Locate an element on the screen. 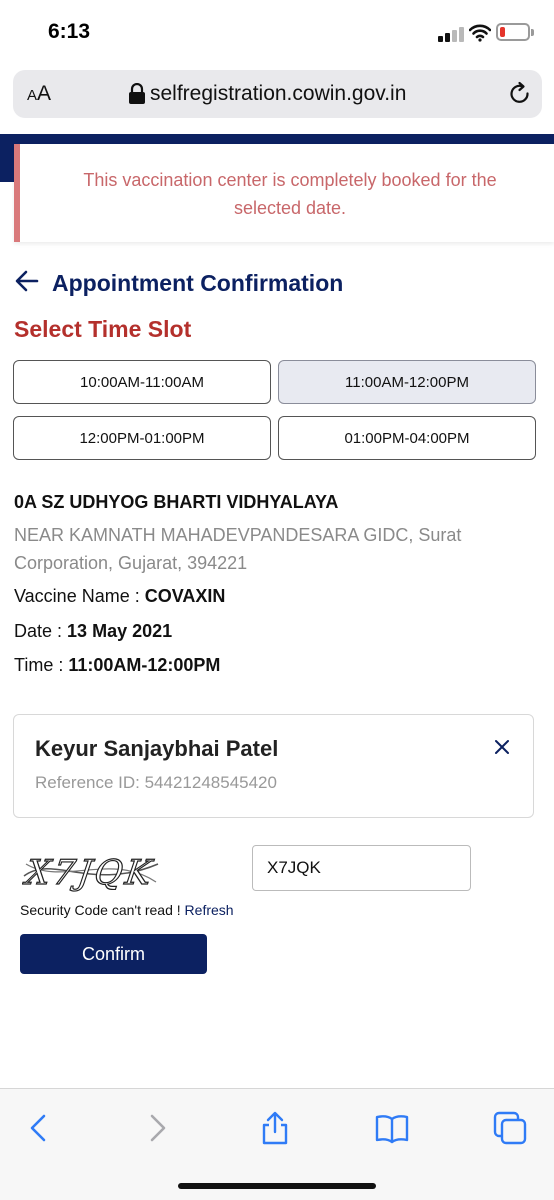  status-time: 6:13 is located at coordinates (69, 31).